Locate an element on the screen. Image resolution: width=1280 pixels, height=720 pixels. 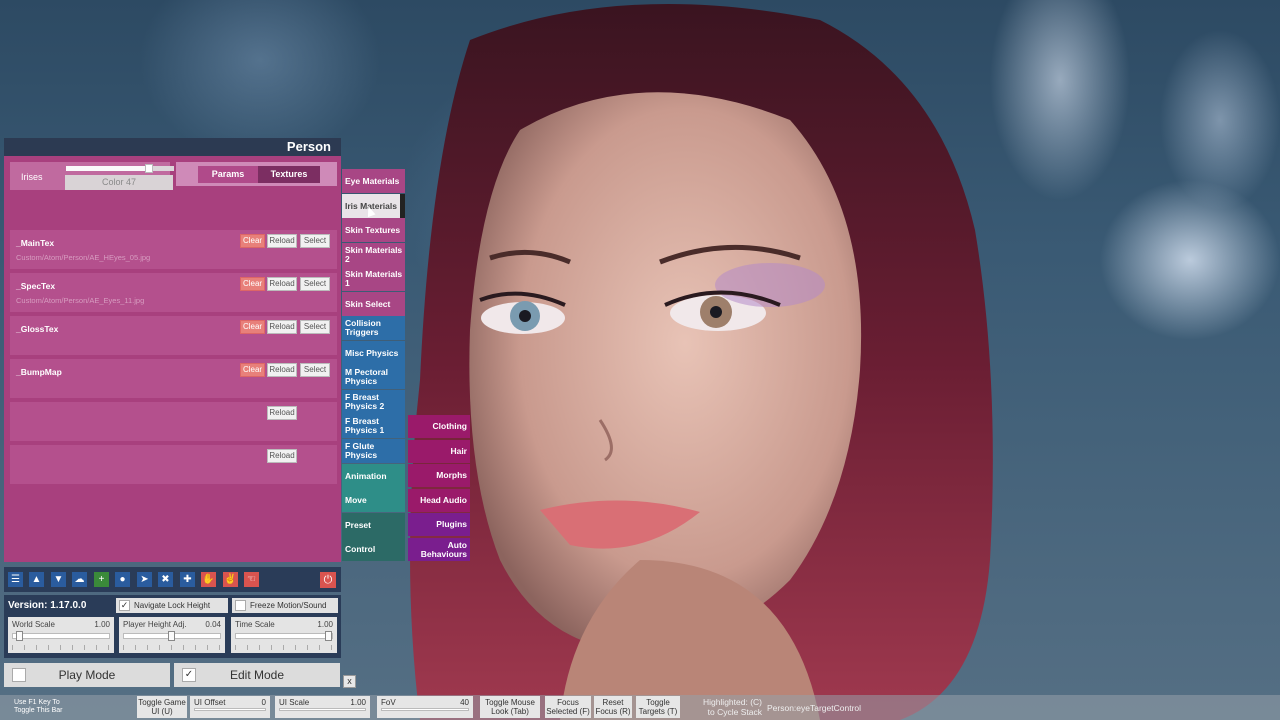
mode-bar: Play Mode ✓ Edit Mode is located at coordinates (172, 675).